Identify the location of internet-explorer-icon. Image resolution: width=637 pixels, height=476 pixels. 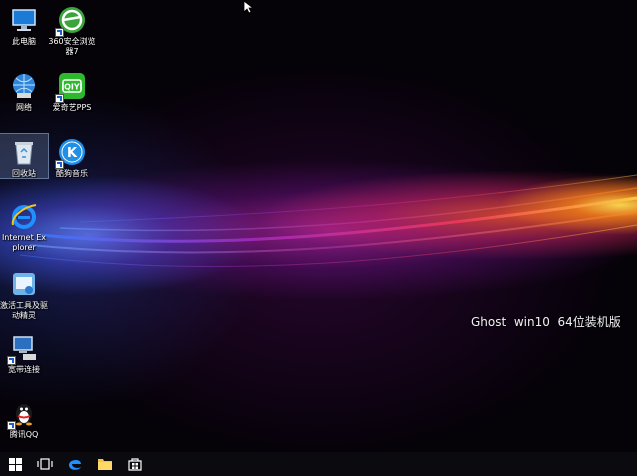
(24, 216).